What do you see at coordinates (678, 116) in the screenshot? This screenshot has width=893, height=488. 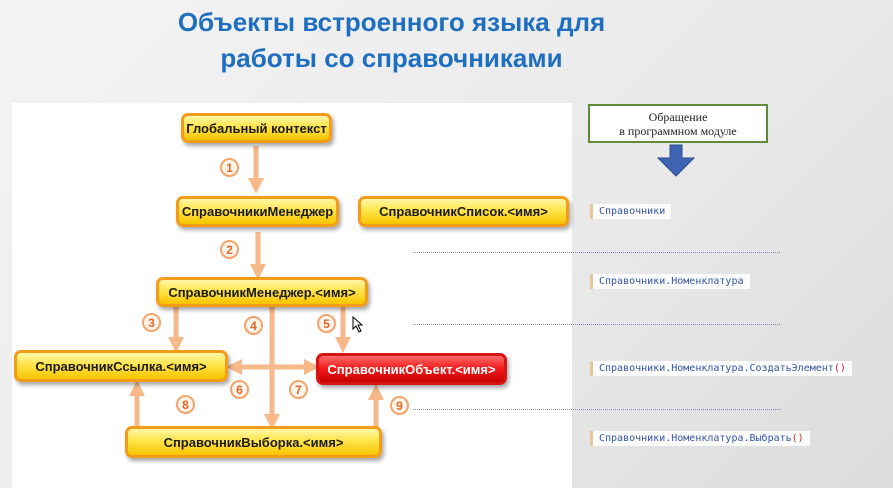 I see `access-line-1: Обращение` at bounding box center [678, 116].